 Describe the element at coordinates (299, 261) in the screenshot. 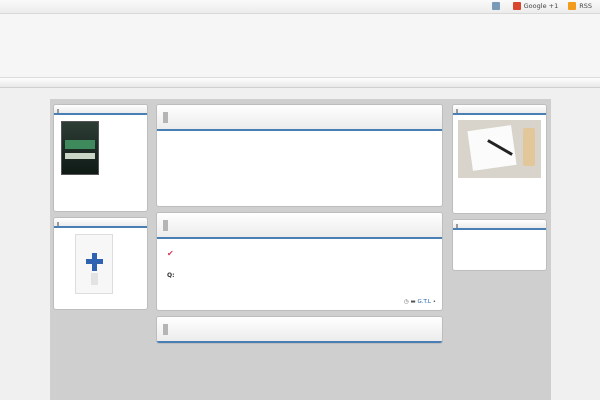

I see `post-box: ✔ Q: ◷ ▬ G.T.L •` at that location.